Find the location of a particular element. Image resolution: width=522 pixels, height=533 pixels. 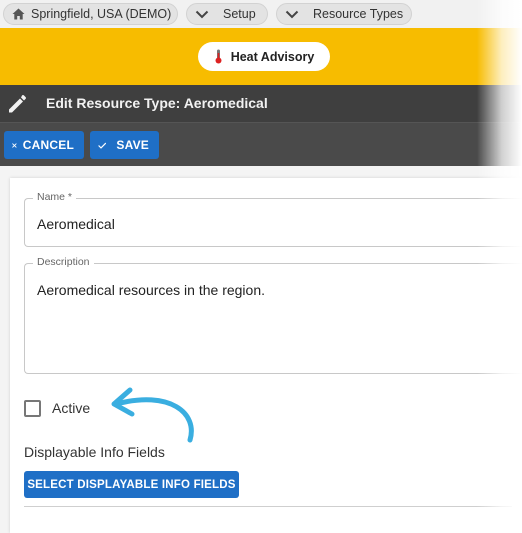

cancel-button: CANCEL is located at coordinates (44, 145).